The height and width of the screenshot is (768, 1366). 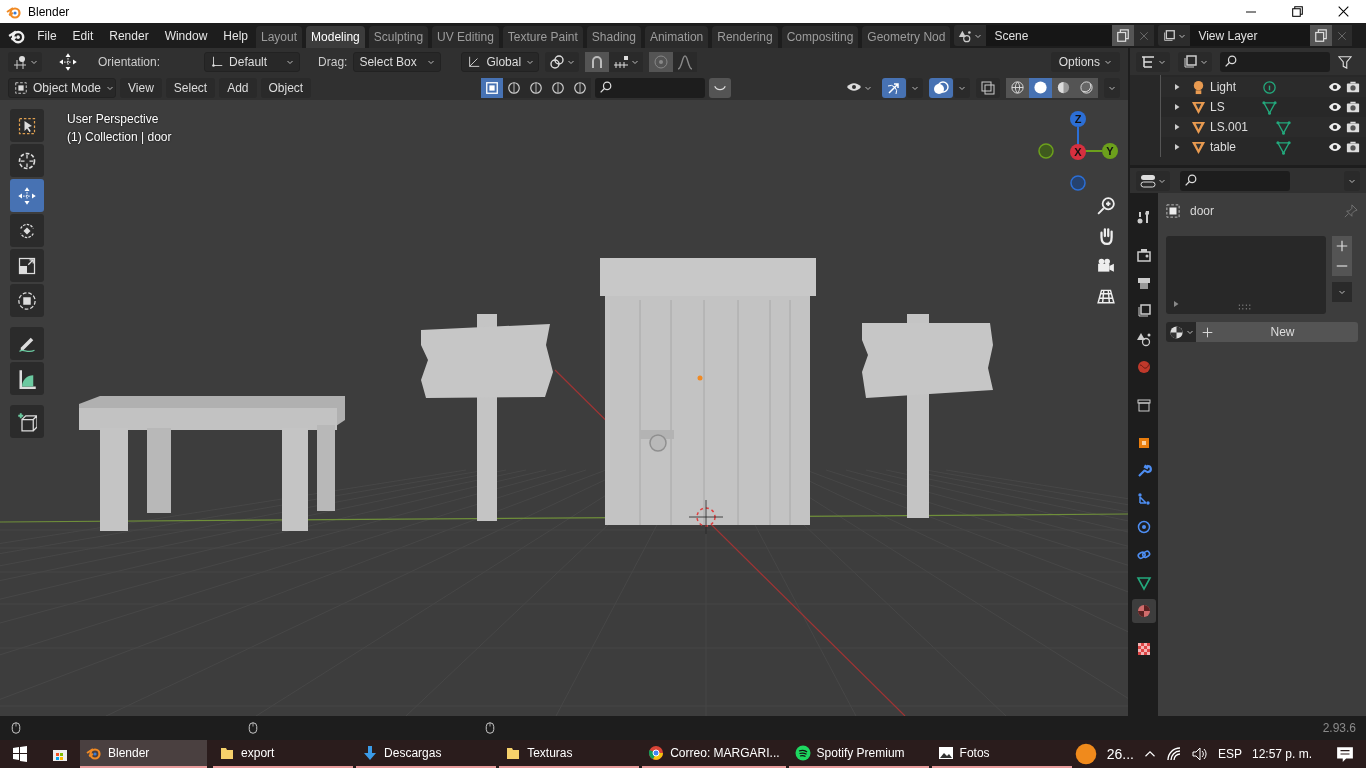 I want to click on orientation-label: Orientation:, so click(x=129, y=61).